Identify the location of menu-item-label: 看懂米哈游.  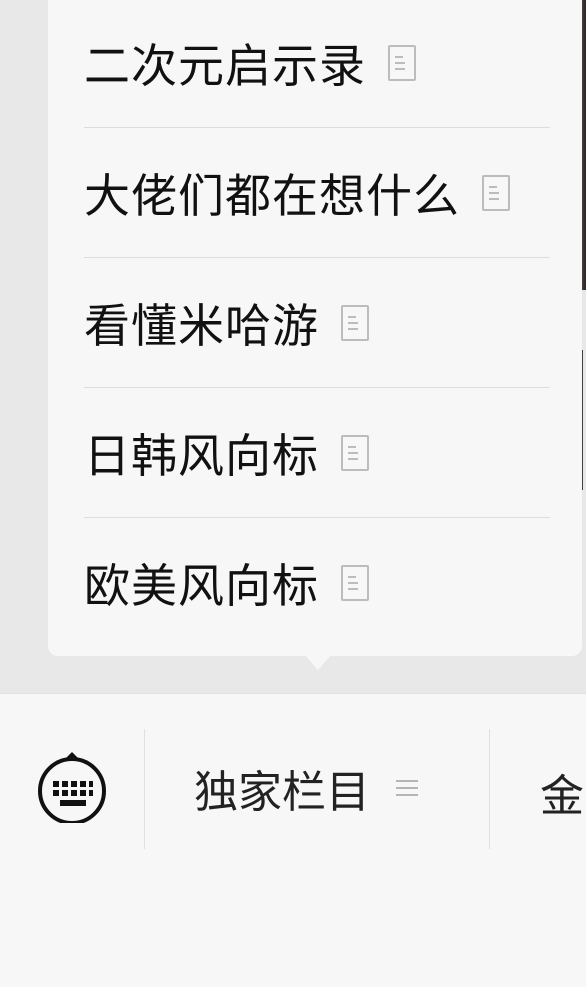
(201, 326).